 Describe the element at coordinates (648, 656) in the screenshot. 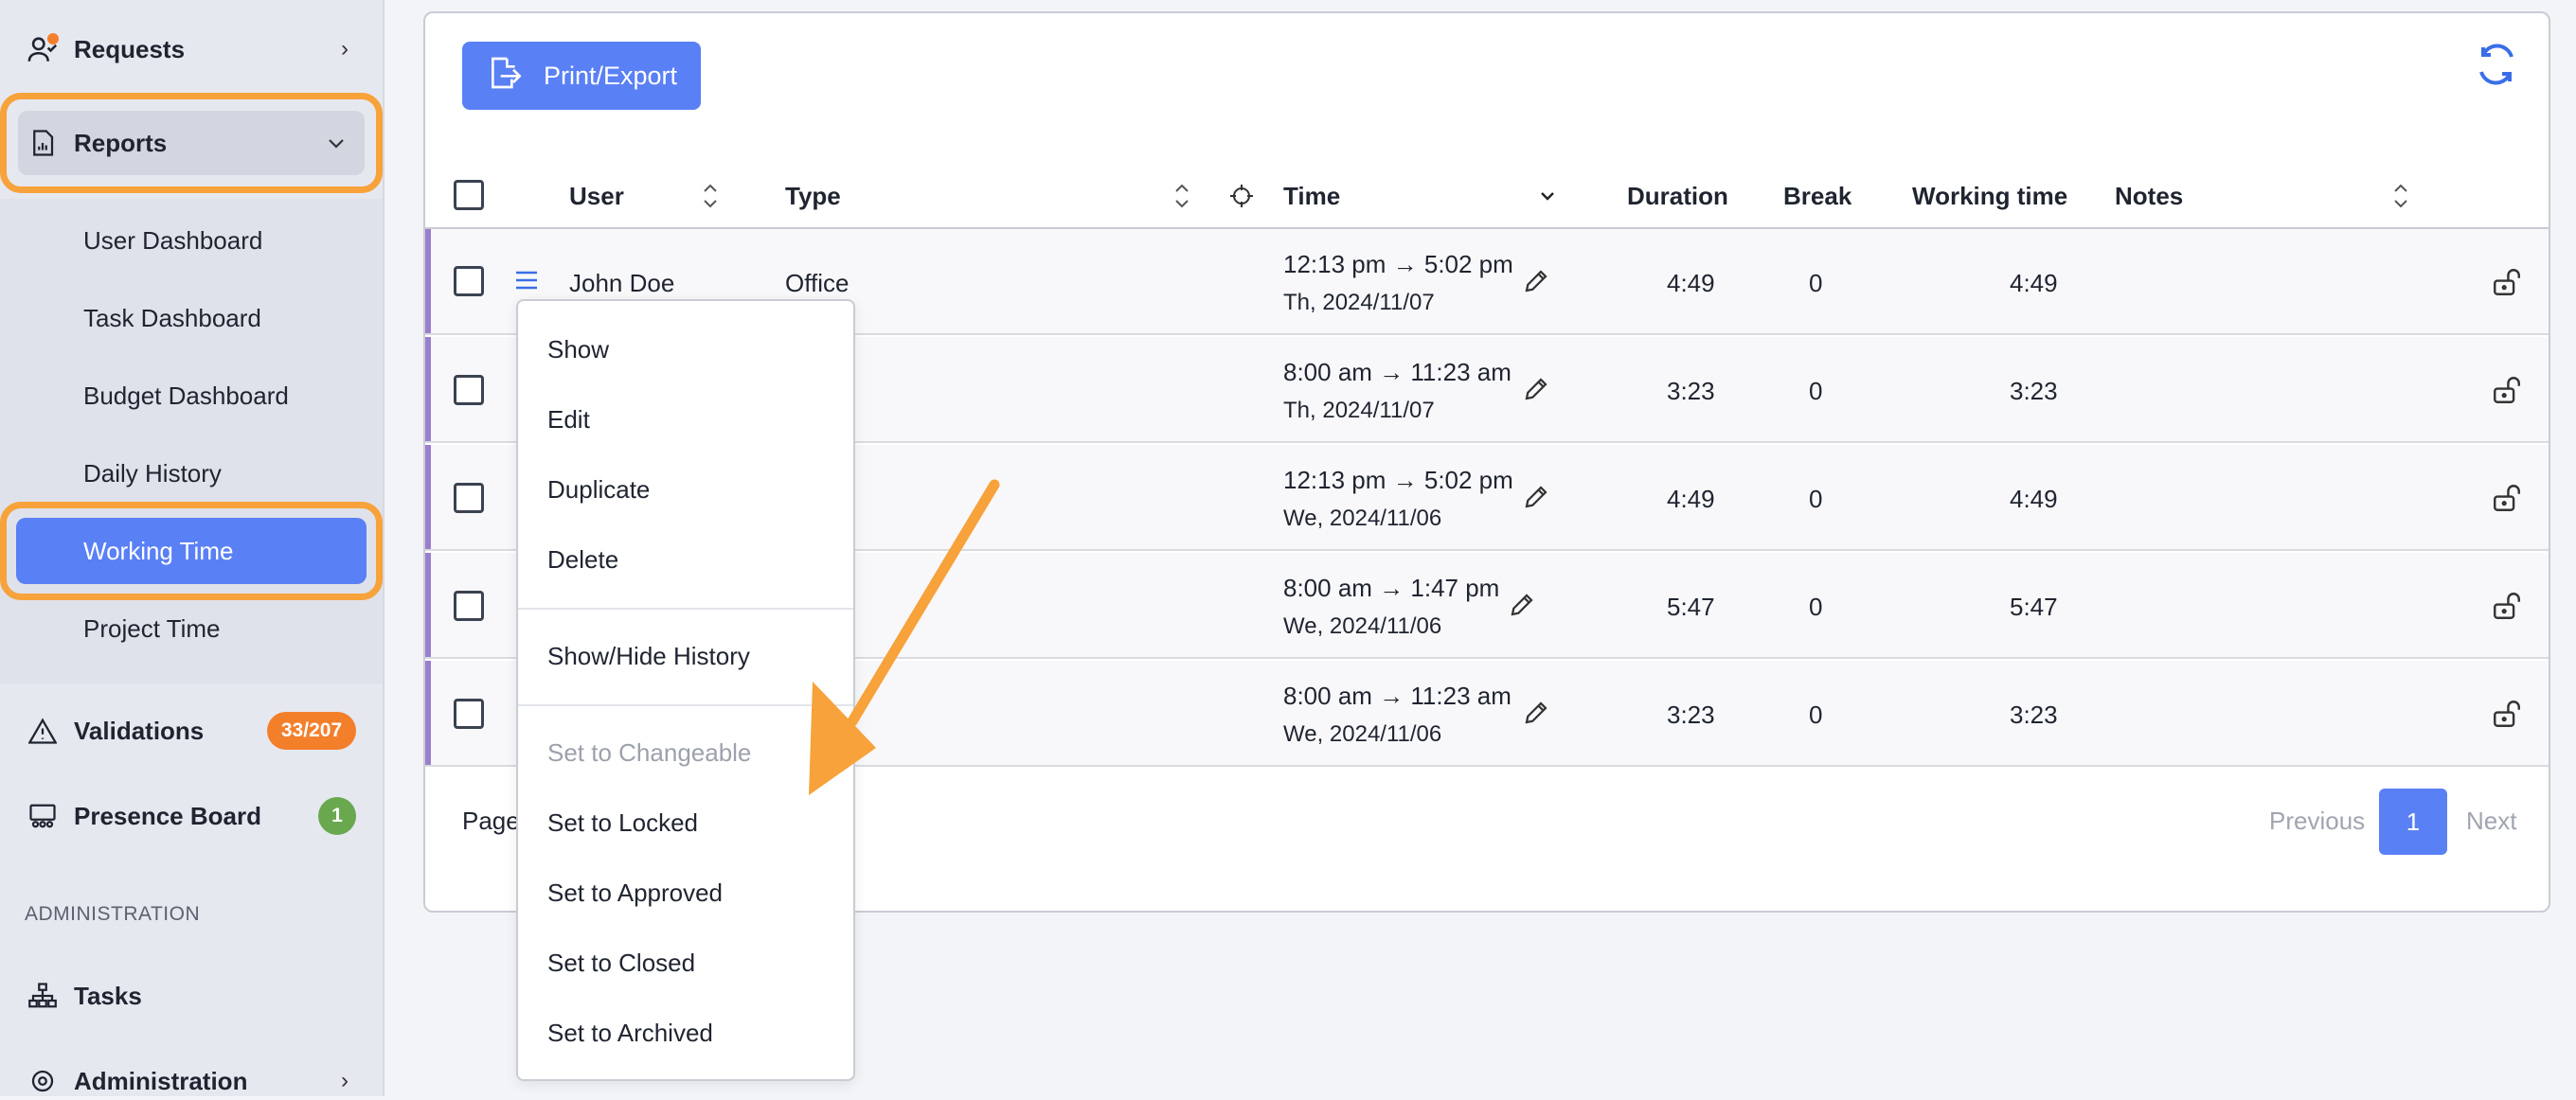

I see `menu-item-show-hide-history: Show/Hide History` at that location.